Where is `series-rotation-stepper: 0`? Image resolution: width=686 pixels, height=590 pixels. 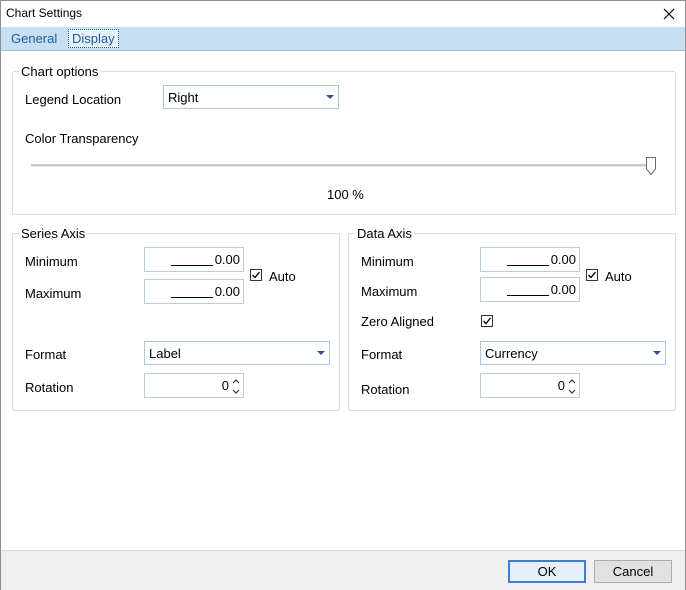
series-rotation-stepper: 0 is located at coordinates (194, 385).